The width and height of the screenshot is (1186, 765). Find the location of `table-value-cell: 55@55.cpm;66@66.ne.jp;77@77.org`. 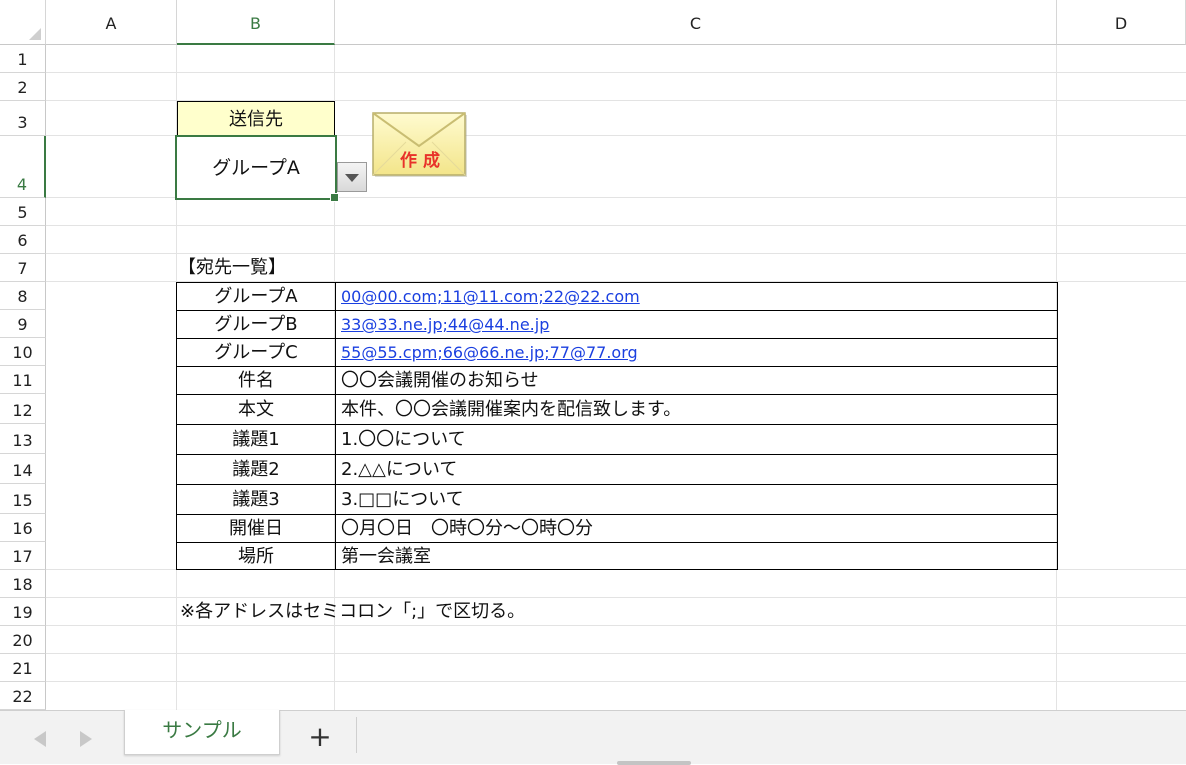

table-value-cell: 55@55.cpm;66@66.ne.jp;77@77.org is located at coordinates (696, 352).